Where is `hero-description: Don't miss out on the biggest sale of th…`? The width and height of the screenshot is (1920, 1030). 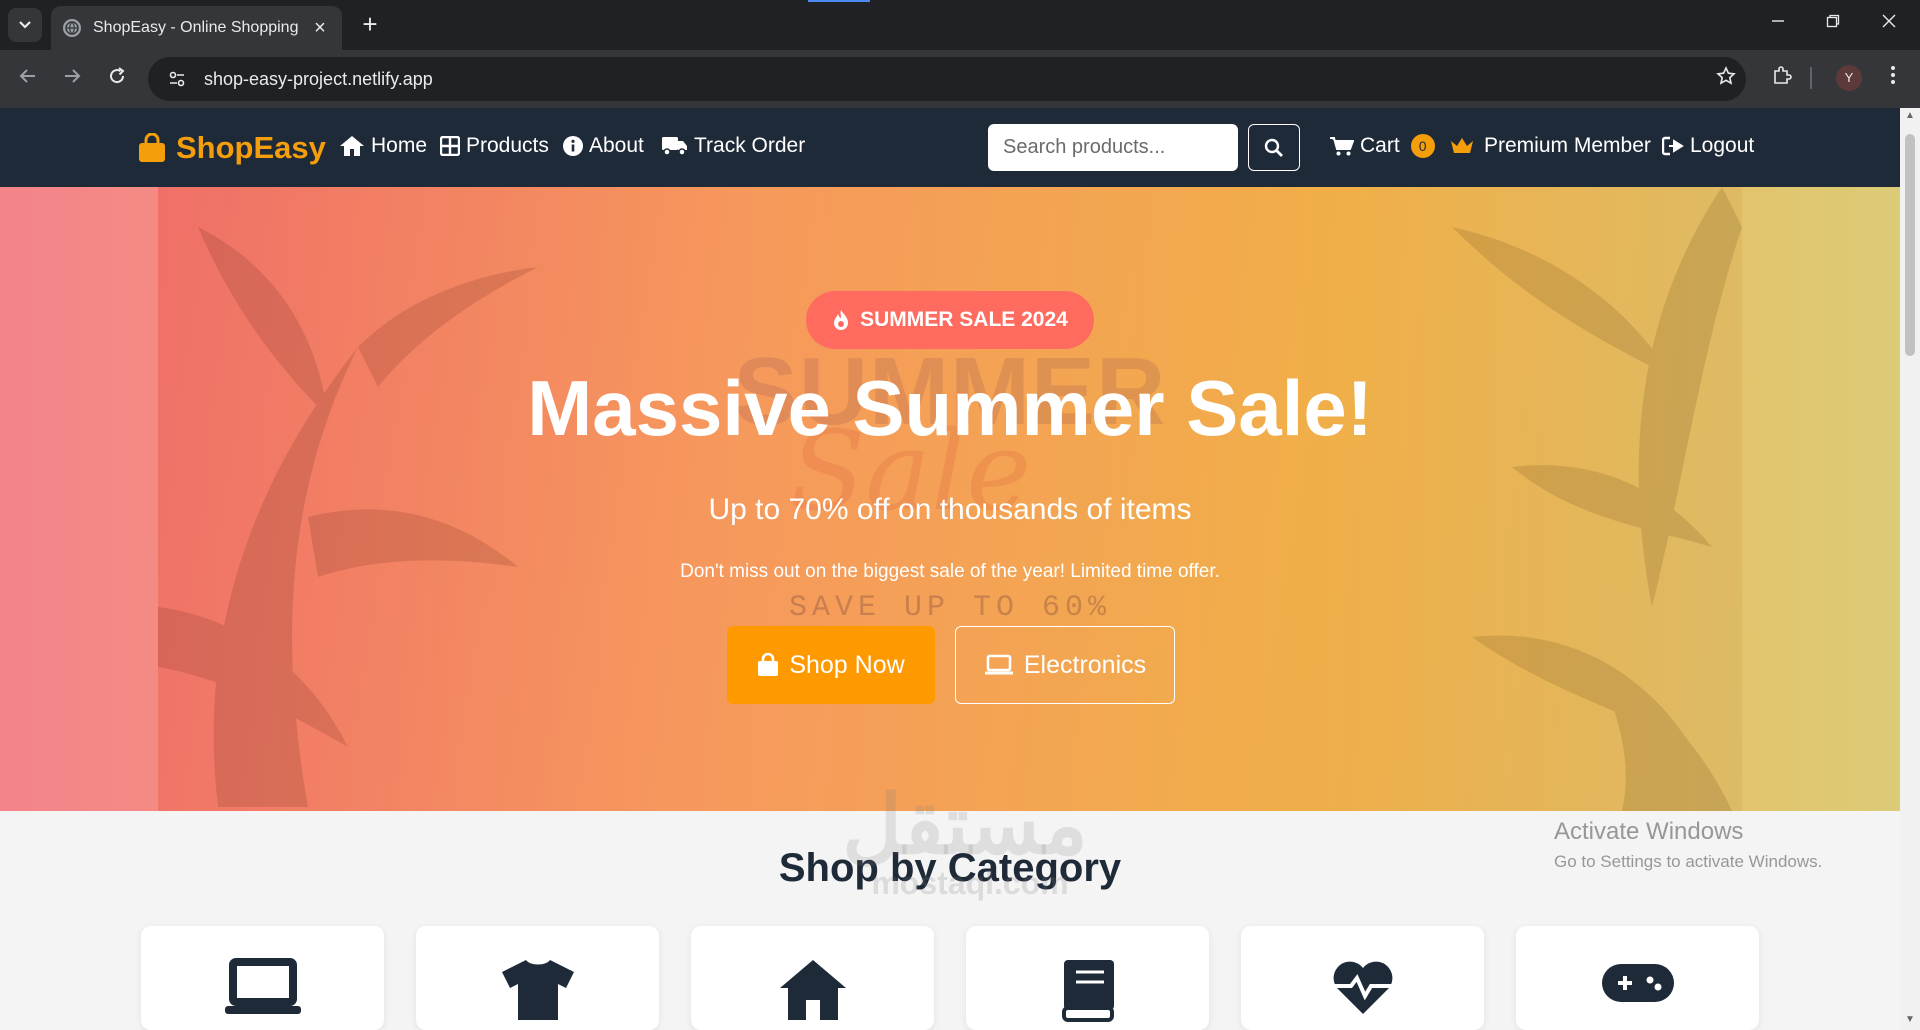 hero-description: Don't miss out on the biggest sale of th… is located at coordinates (950, 571).